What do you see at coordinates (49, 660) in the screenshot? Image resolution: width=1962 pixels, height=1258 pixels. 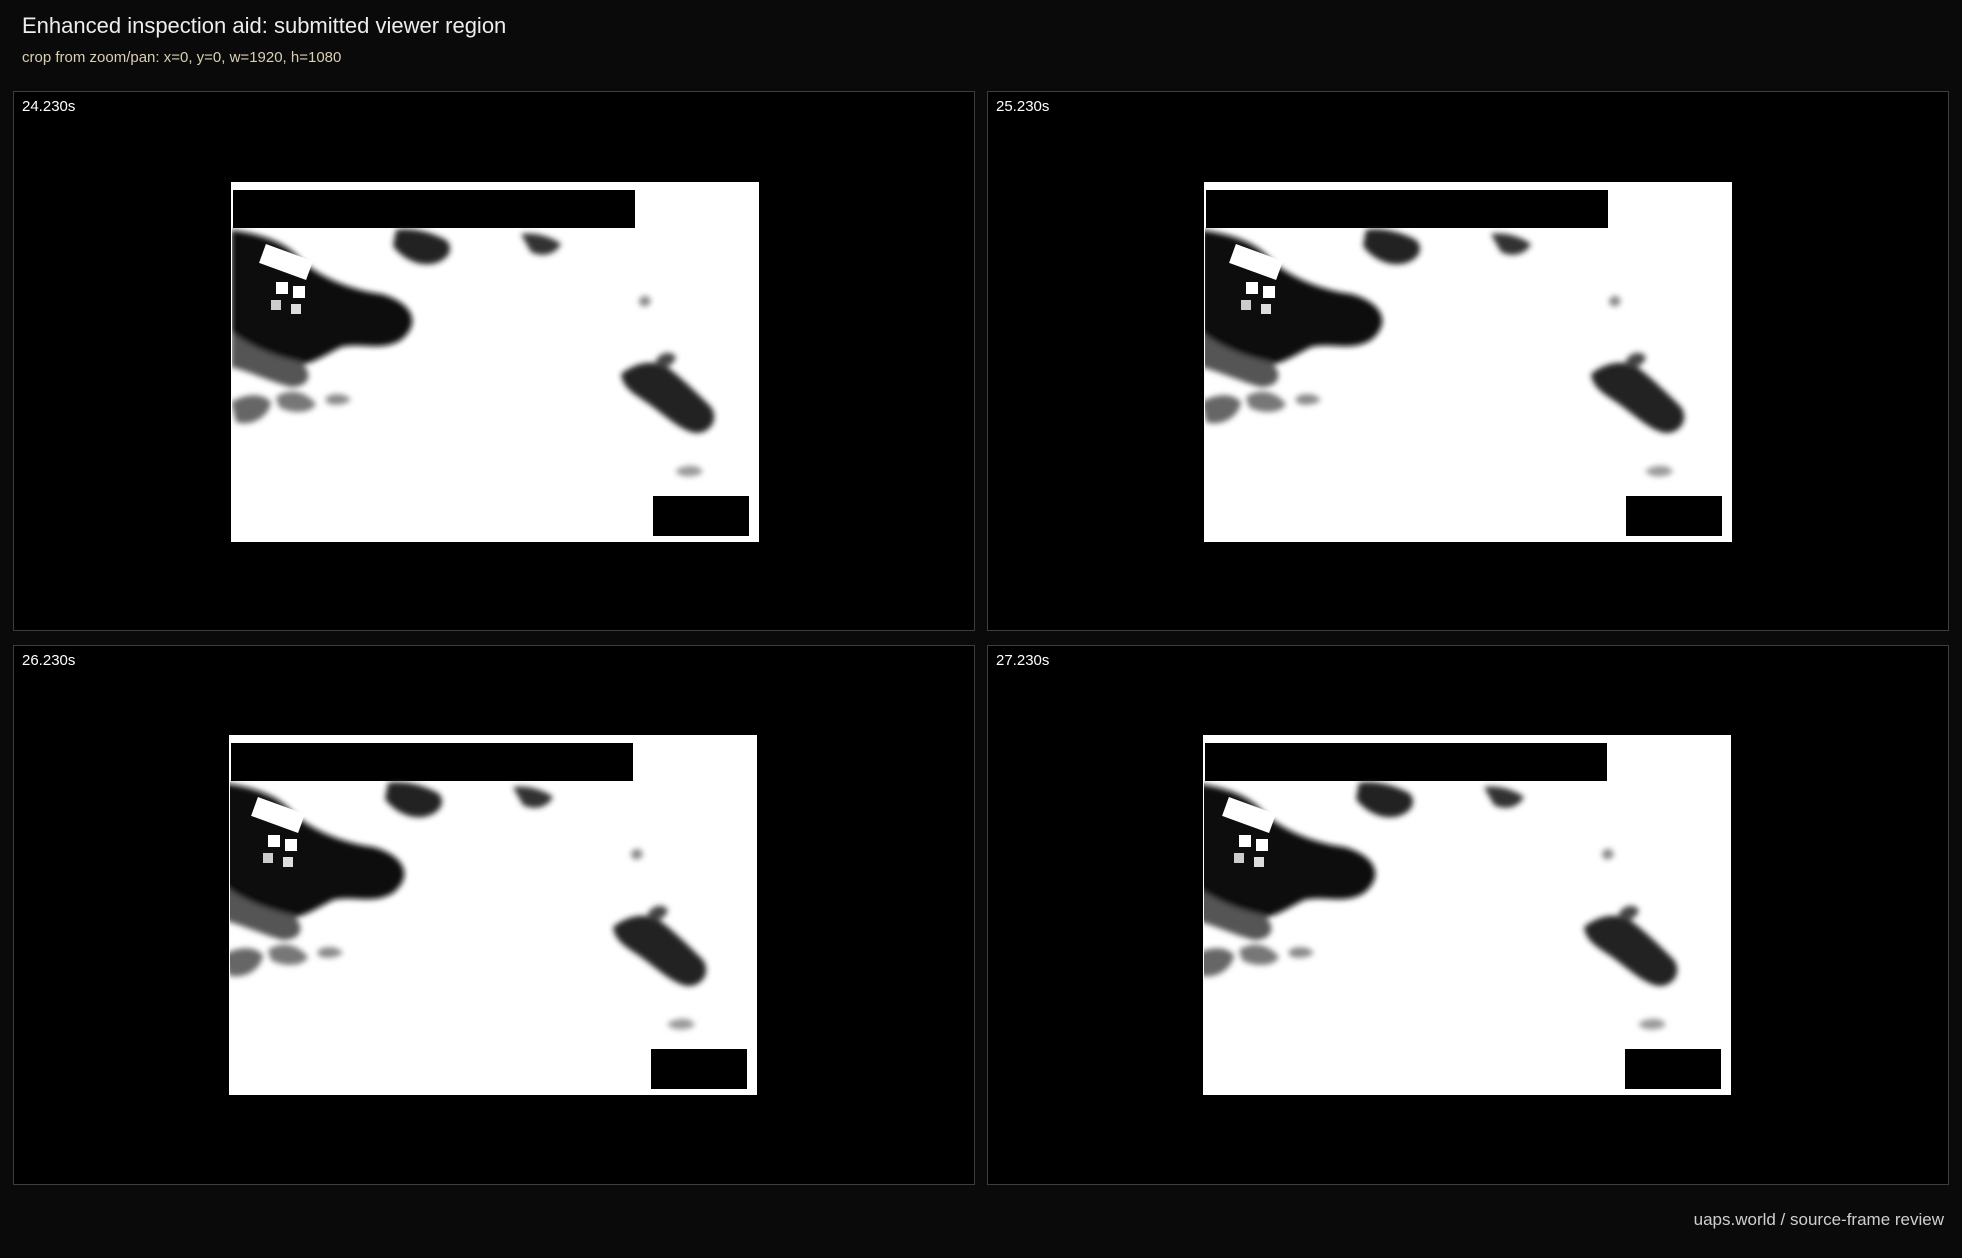 I see `frame-timestamp: 26.230s` at bounding box center [49, 660].